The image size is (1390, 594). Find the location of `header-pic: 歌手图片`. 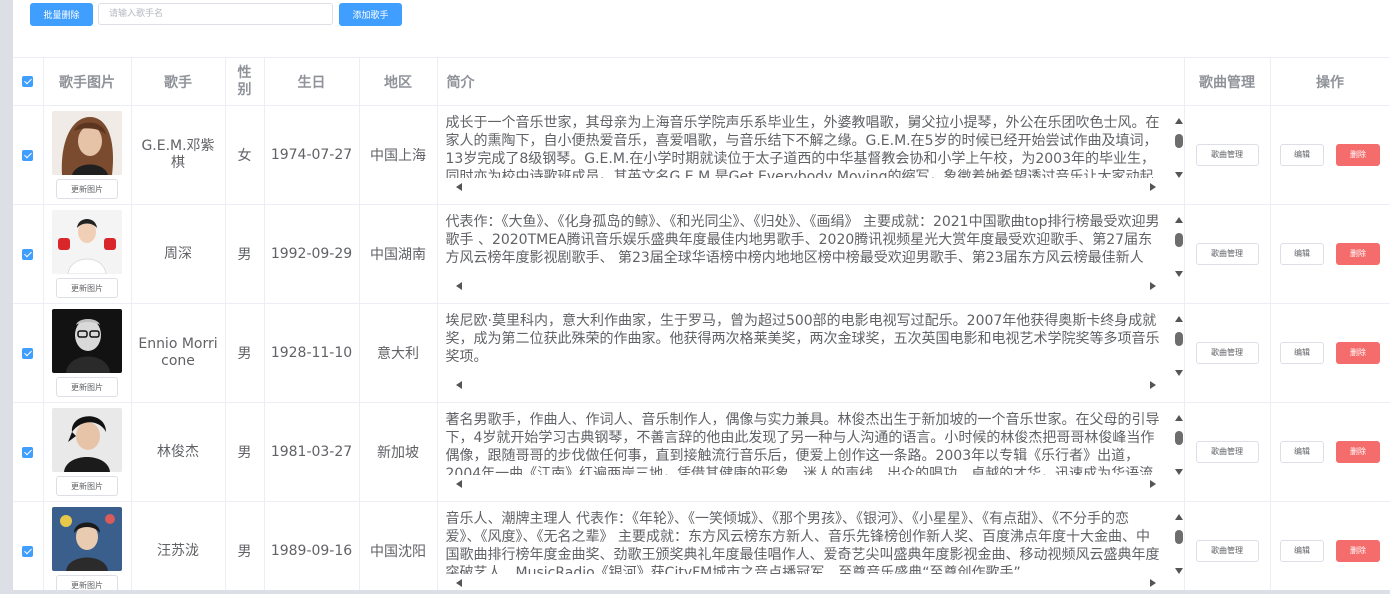

header-pic: 歌手图片 is located at coordinates (87, 82).